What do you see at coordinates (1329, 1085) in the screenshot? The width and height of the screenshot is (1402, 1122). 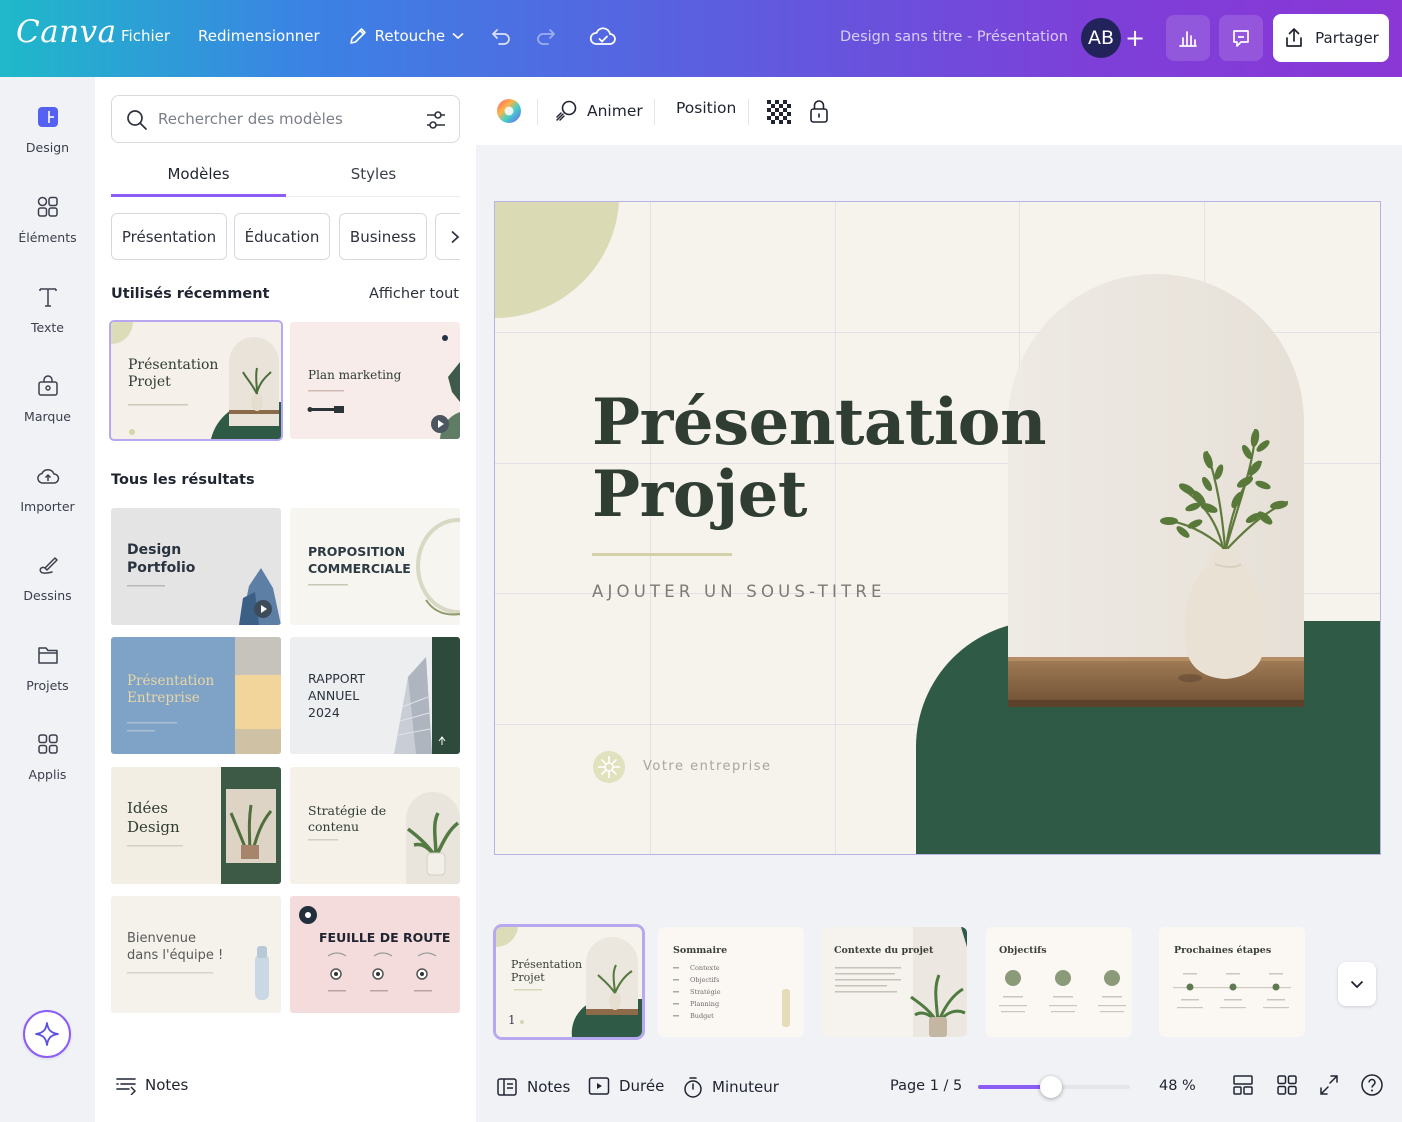 I see `fullscreen-button` at bounding box center [1329, 1085].